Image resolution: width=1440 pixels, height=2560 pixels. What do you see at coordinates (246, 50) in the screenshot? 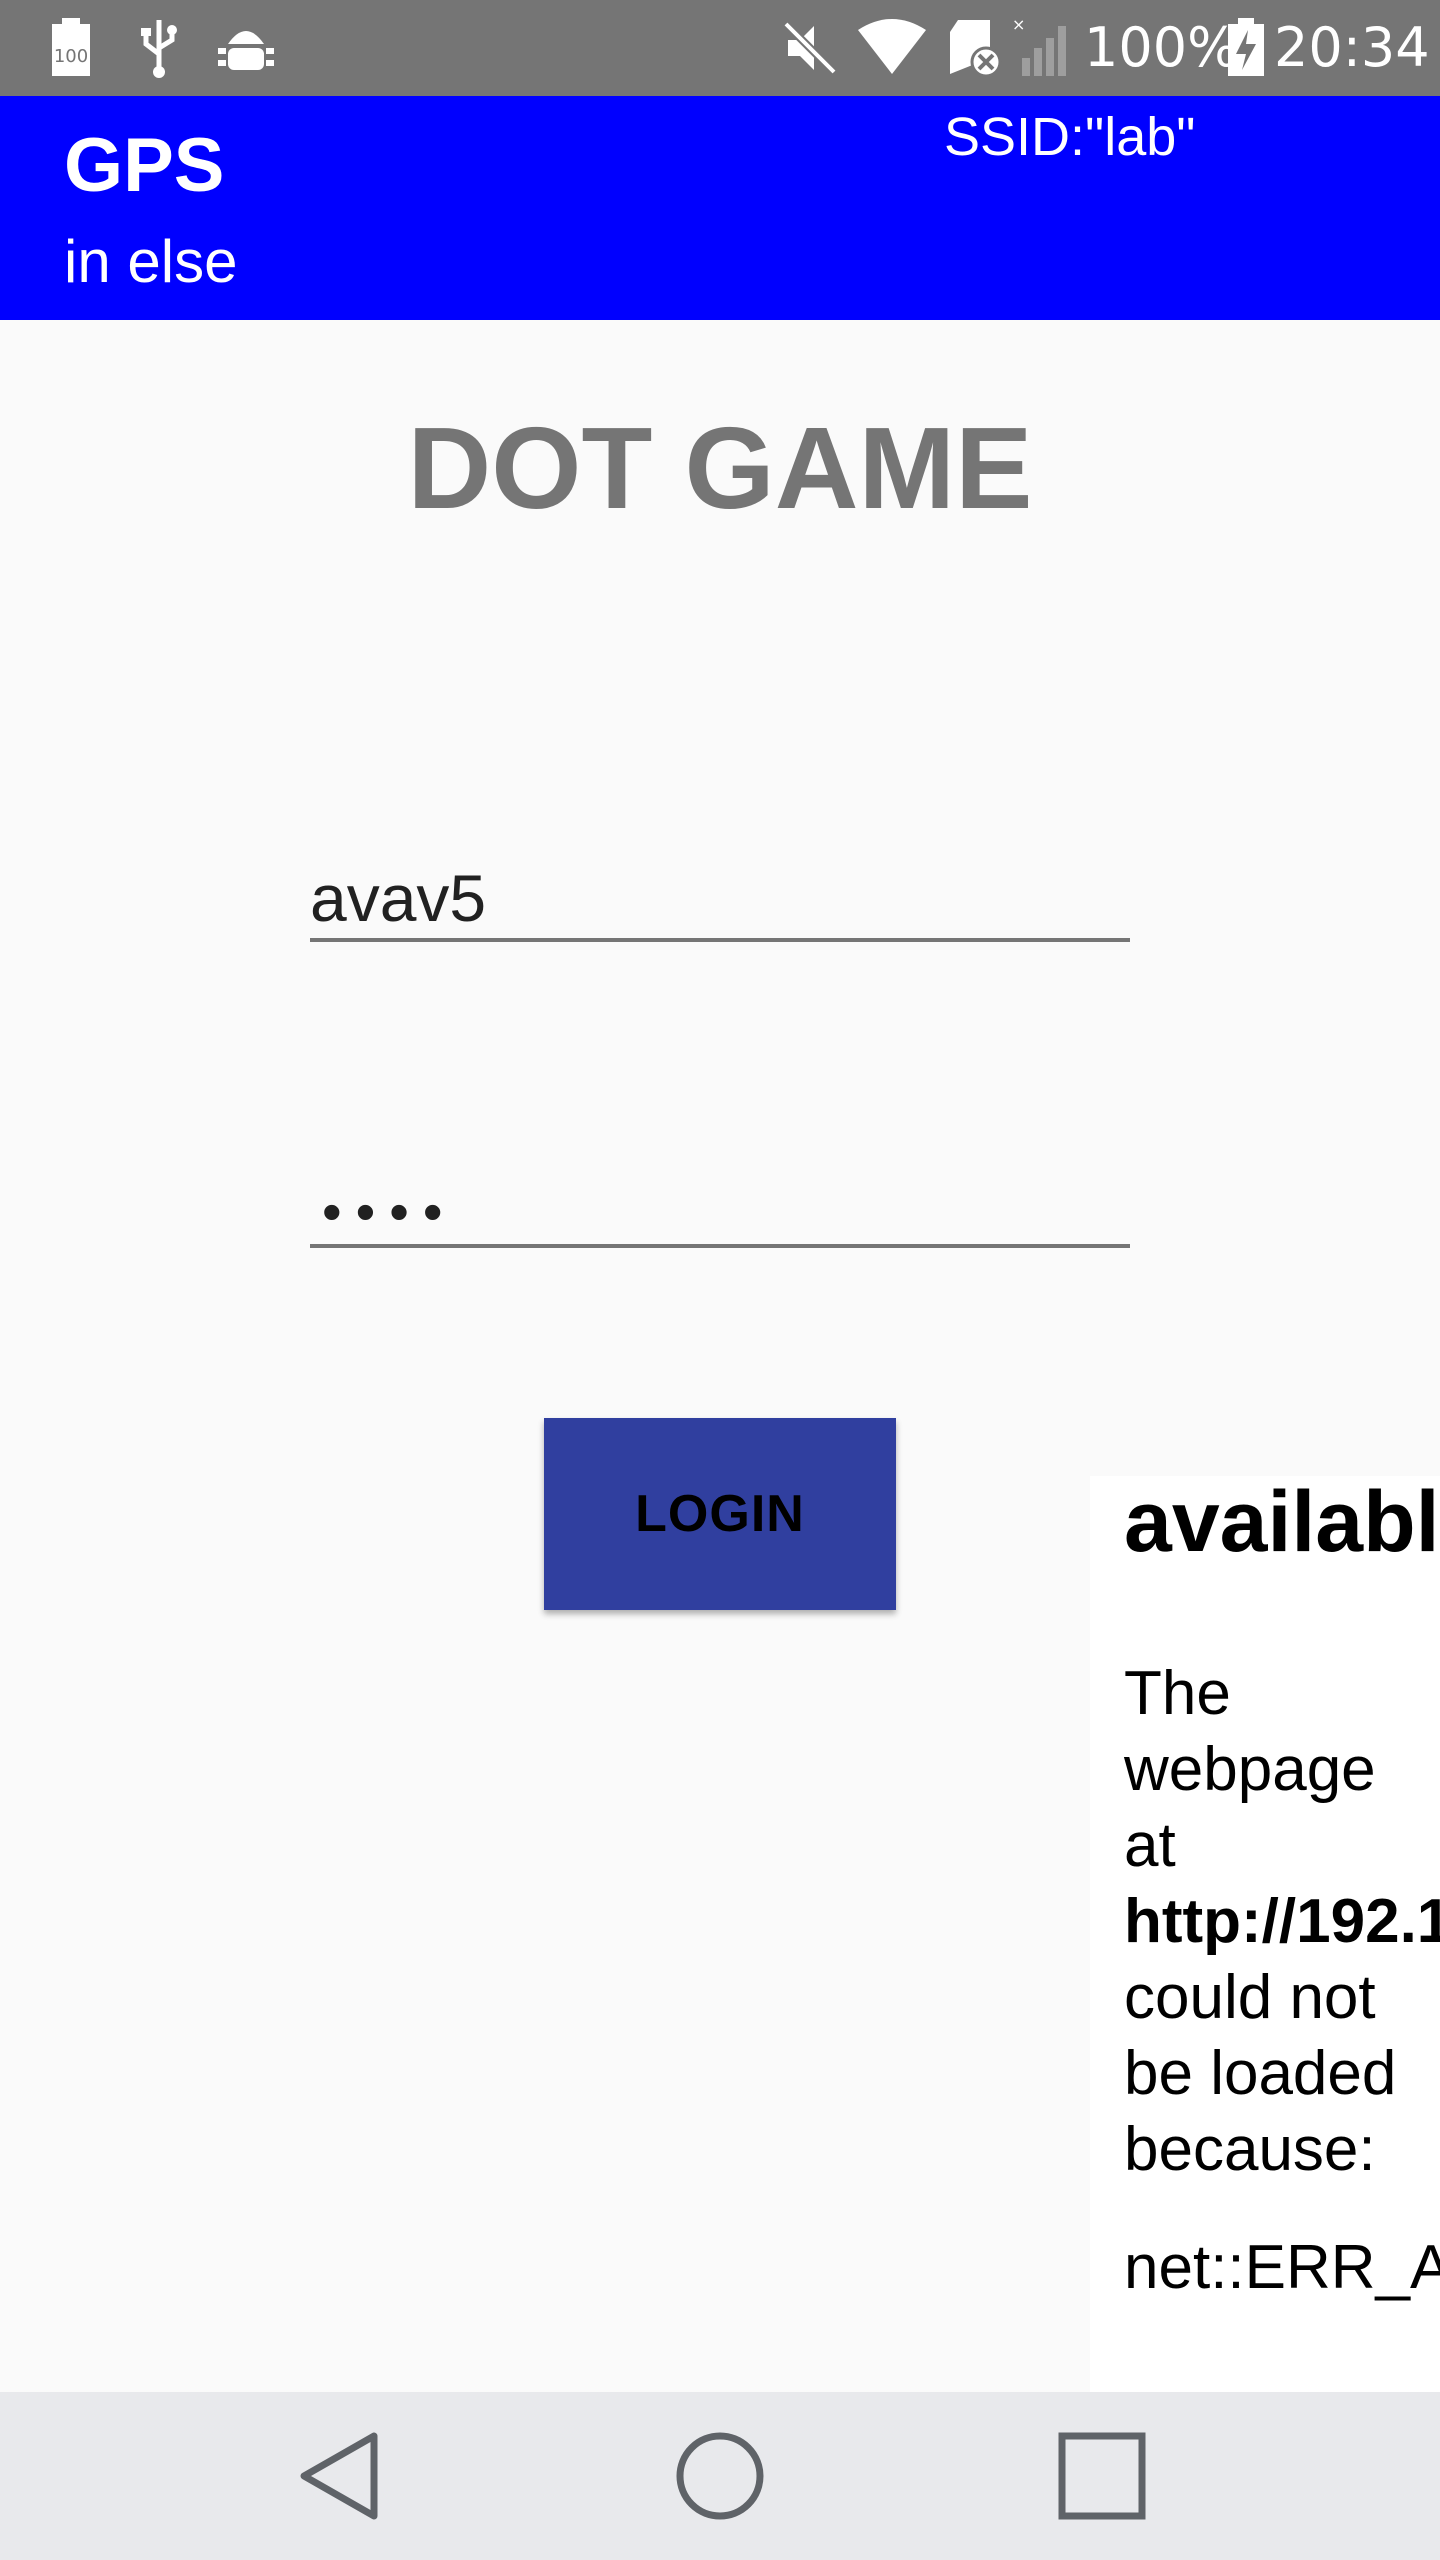
I see `android-debug-icon` at bounding box center [246, 50].